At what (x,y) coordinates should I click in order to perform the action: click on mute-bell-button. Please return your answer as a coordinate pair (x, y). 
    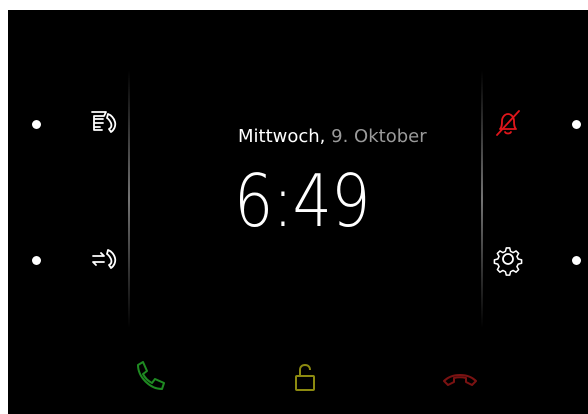
    Looking at the image, I should click on (508, 123).